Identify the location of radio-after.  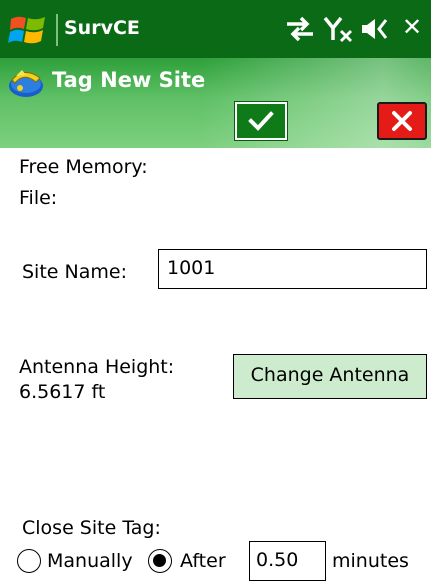
(160, 561).